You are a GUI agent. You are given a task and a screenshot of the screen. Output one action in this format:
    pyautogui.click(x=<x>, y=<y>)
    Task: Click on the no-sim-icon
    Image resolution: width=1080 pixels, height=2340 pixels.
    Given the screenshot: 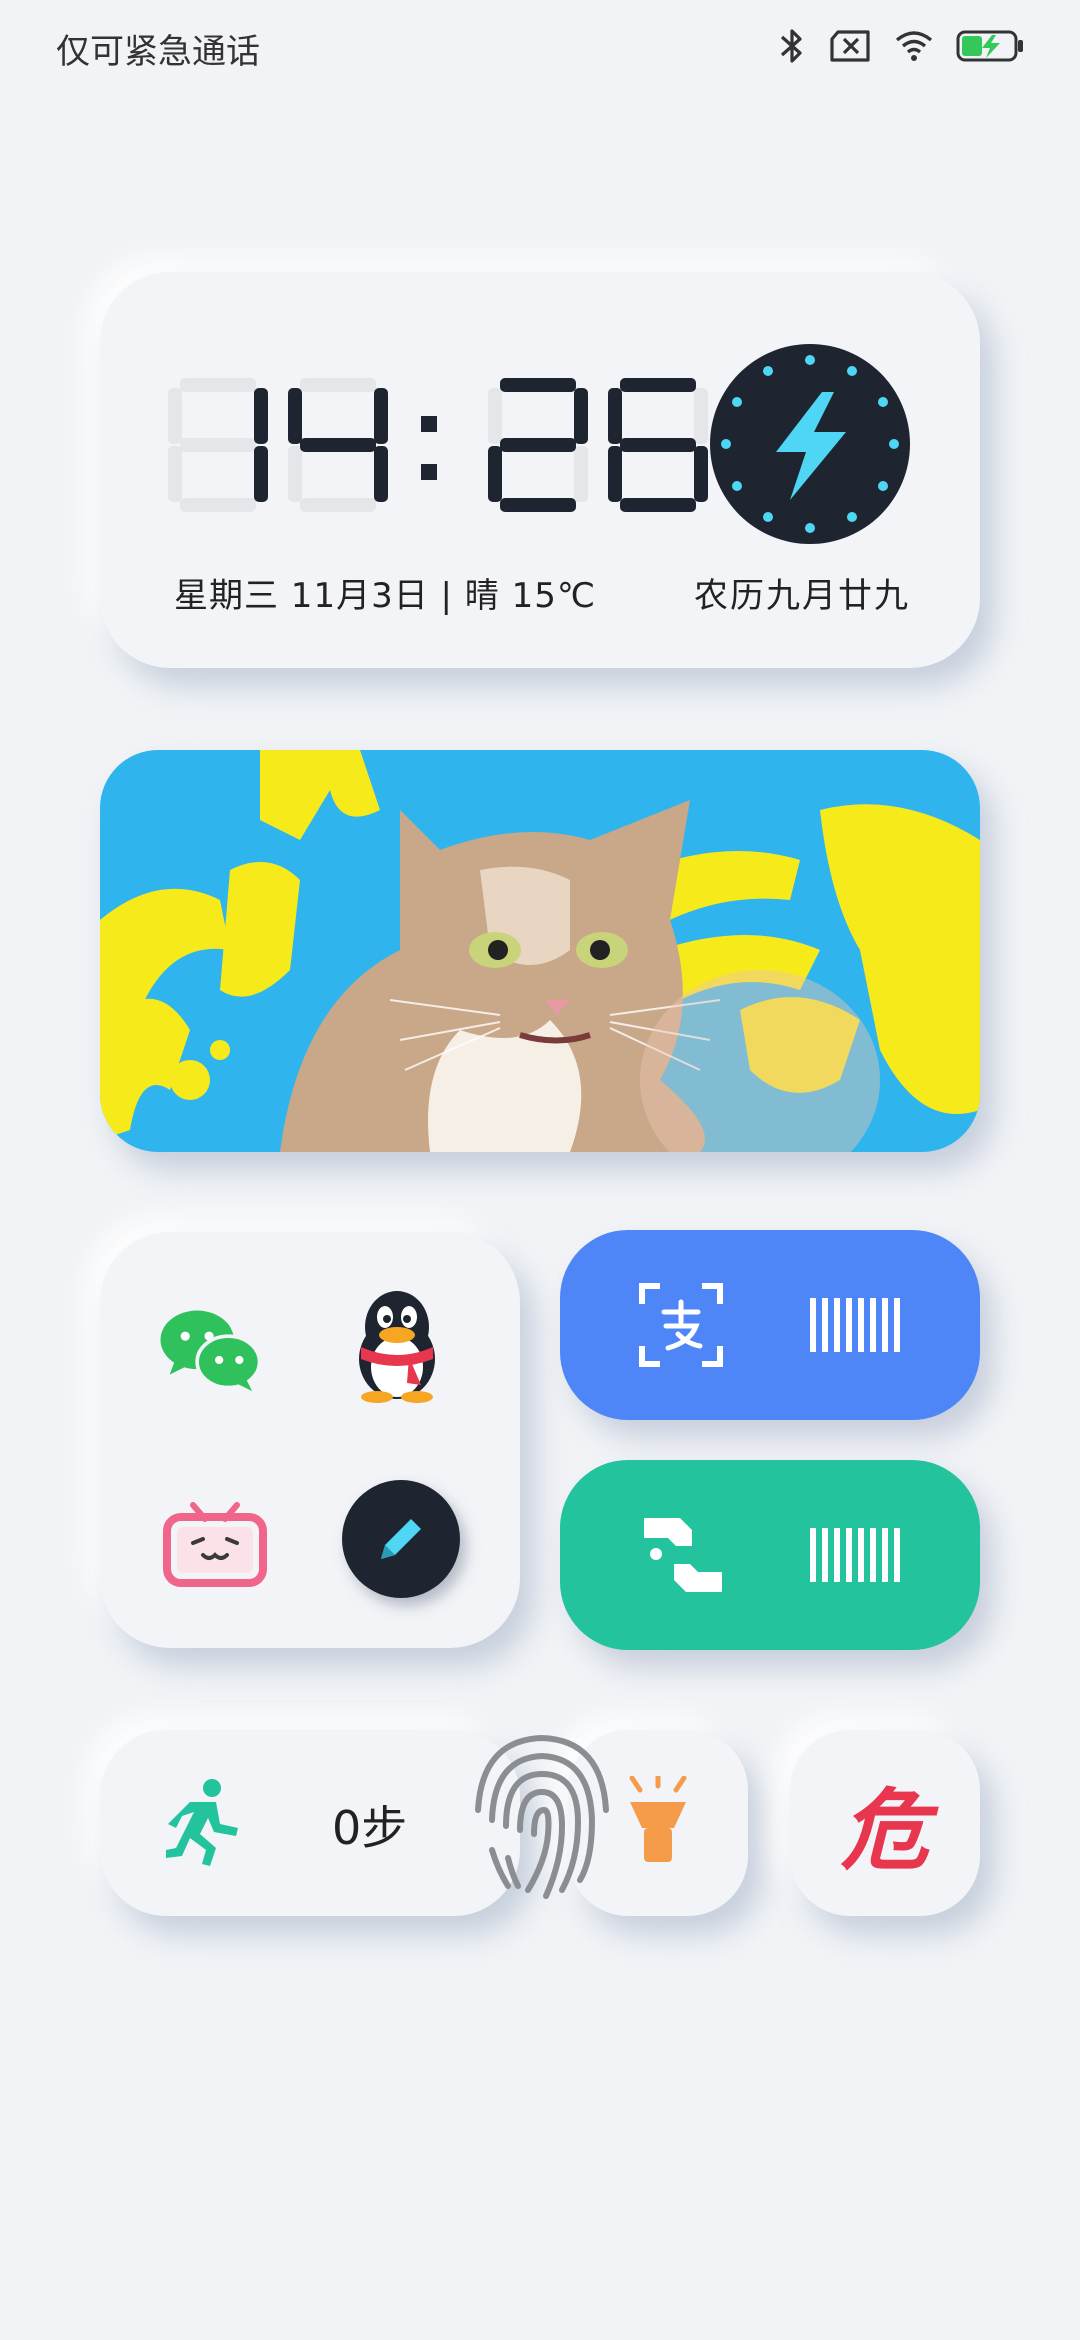 What is the action you would take?
    pyautogui.click(x=850, y=46)
    